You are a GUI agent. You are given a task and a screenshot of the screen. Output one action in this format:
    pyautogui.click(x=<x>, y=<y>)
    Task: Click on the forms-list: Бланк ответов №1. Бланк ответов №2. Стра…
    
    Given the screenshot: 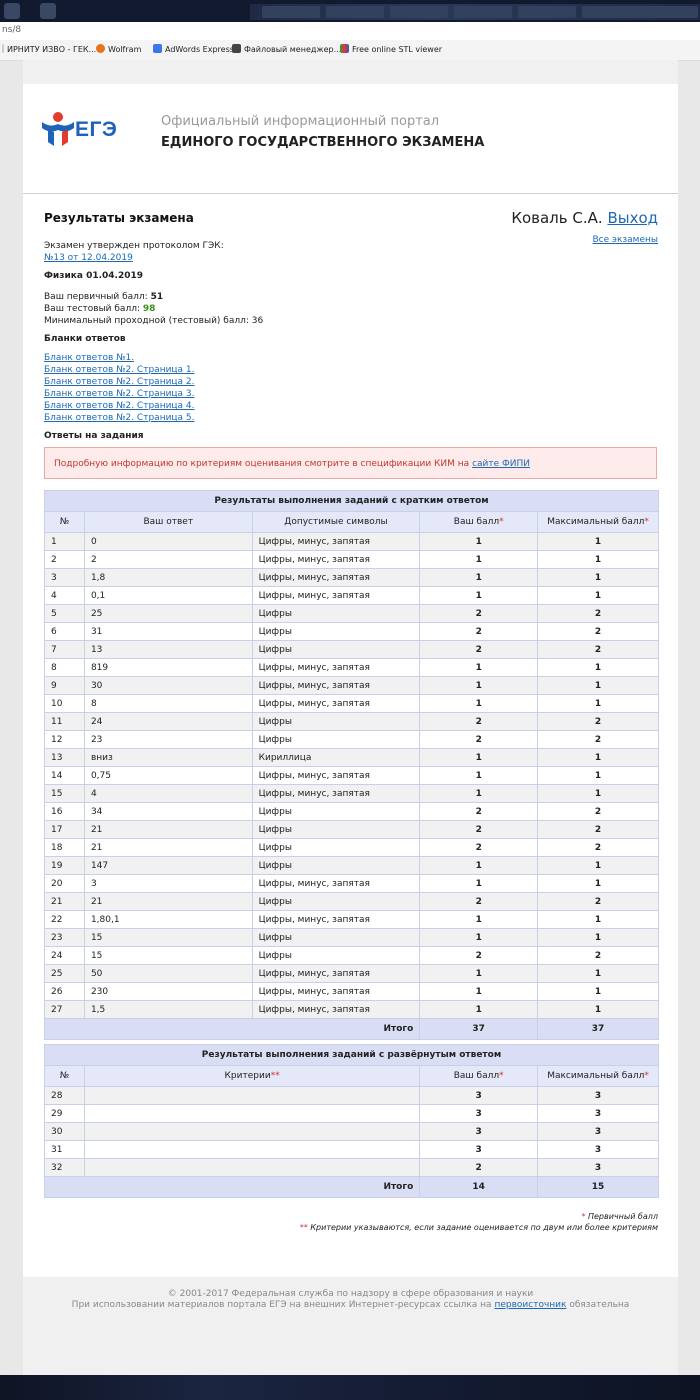 What is the action you would take?
    pyautogui.click(x=119, y=388)
    